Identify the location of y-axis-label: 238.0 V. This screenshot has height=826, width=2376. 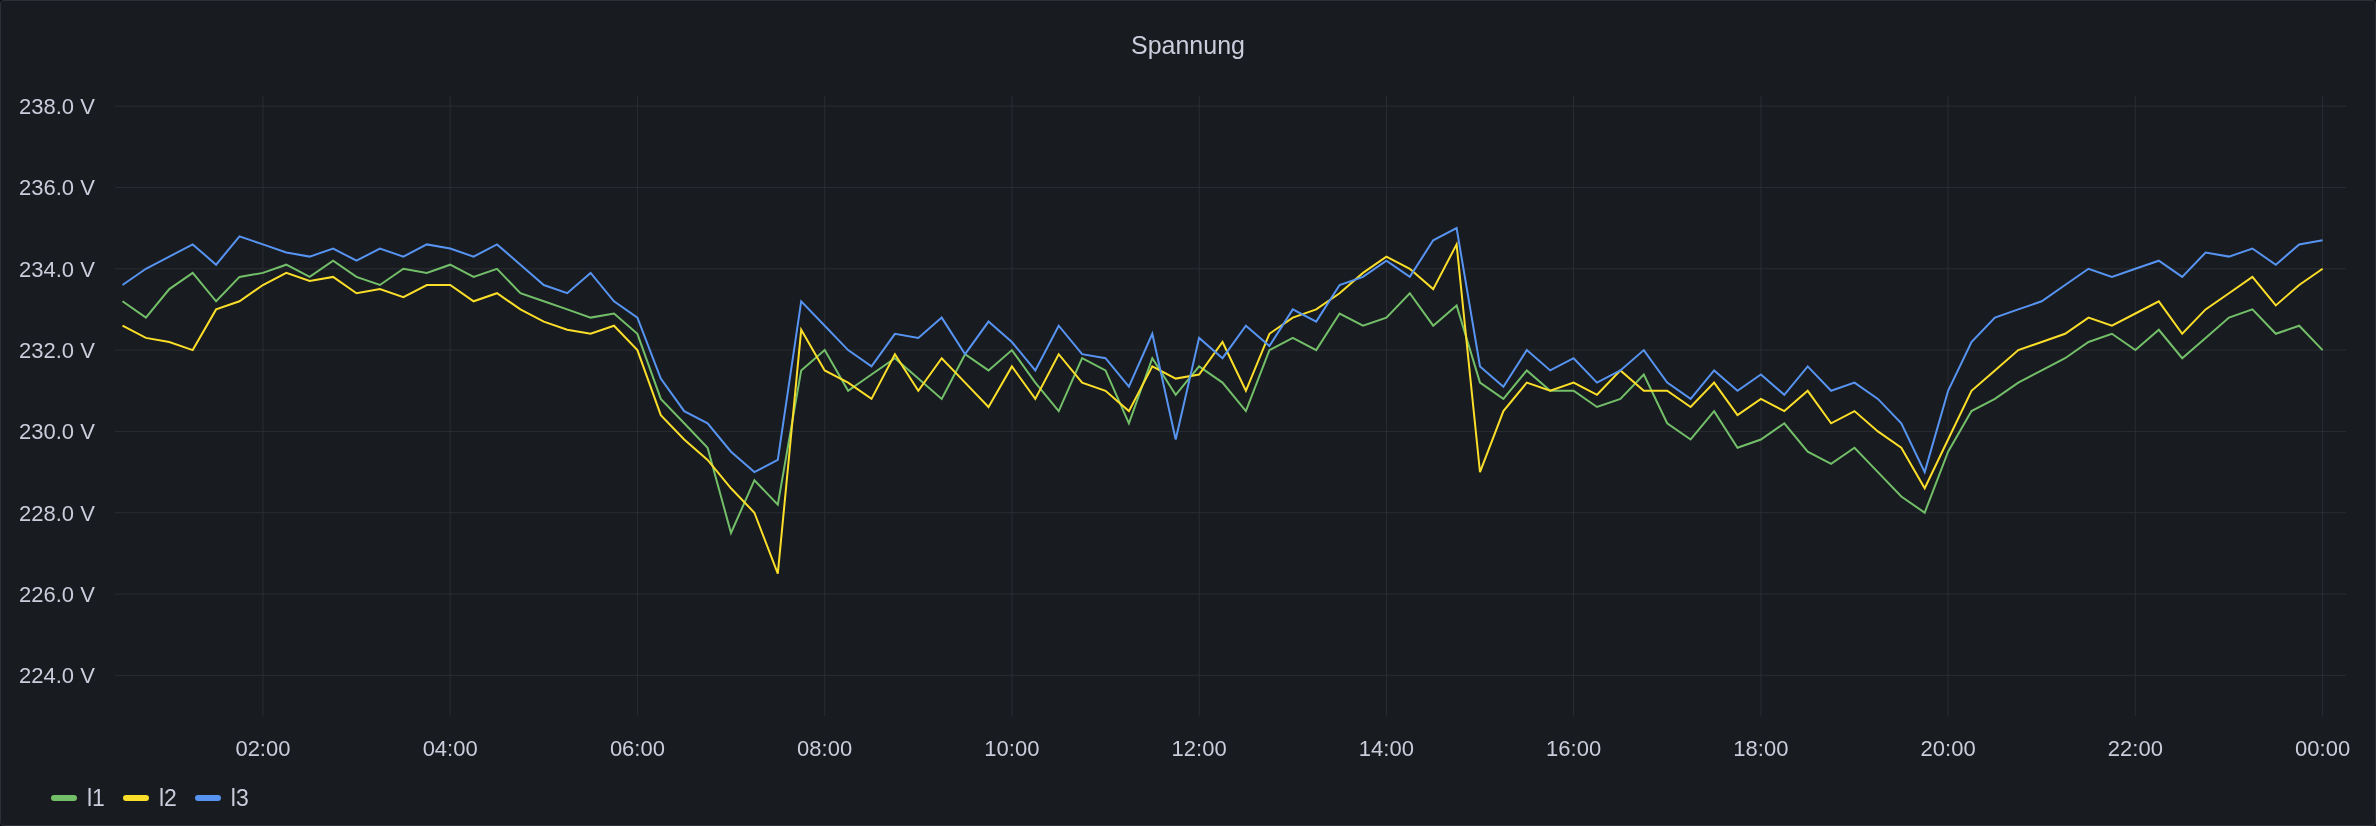
(57, 107).